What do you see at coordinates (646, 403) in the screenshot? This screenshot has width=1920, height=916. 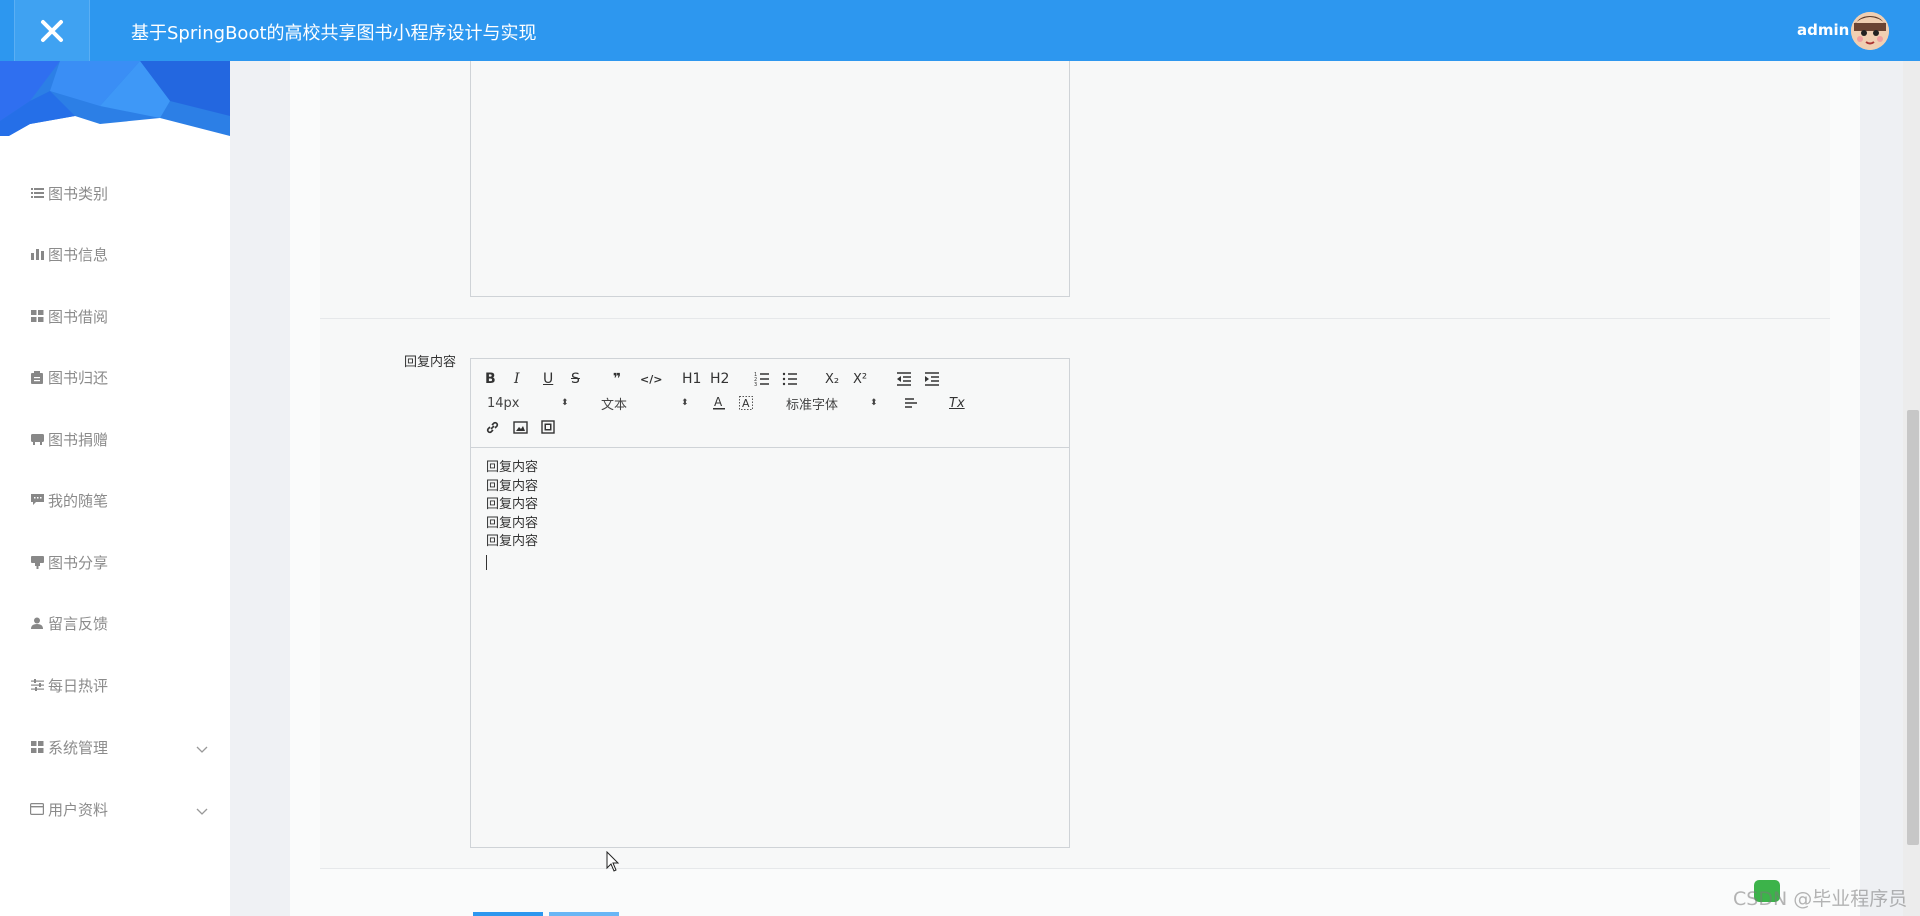 I see `block-format-select: 文本 ⬍` at bounding box center [646, 403].